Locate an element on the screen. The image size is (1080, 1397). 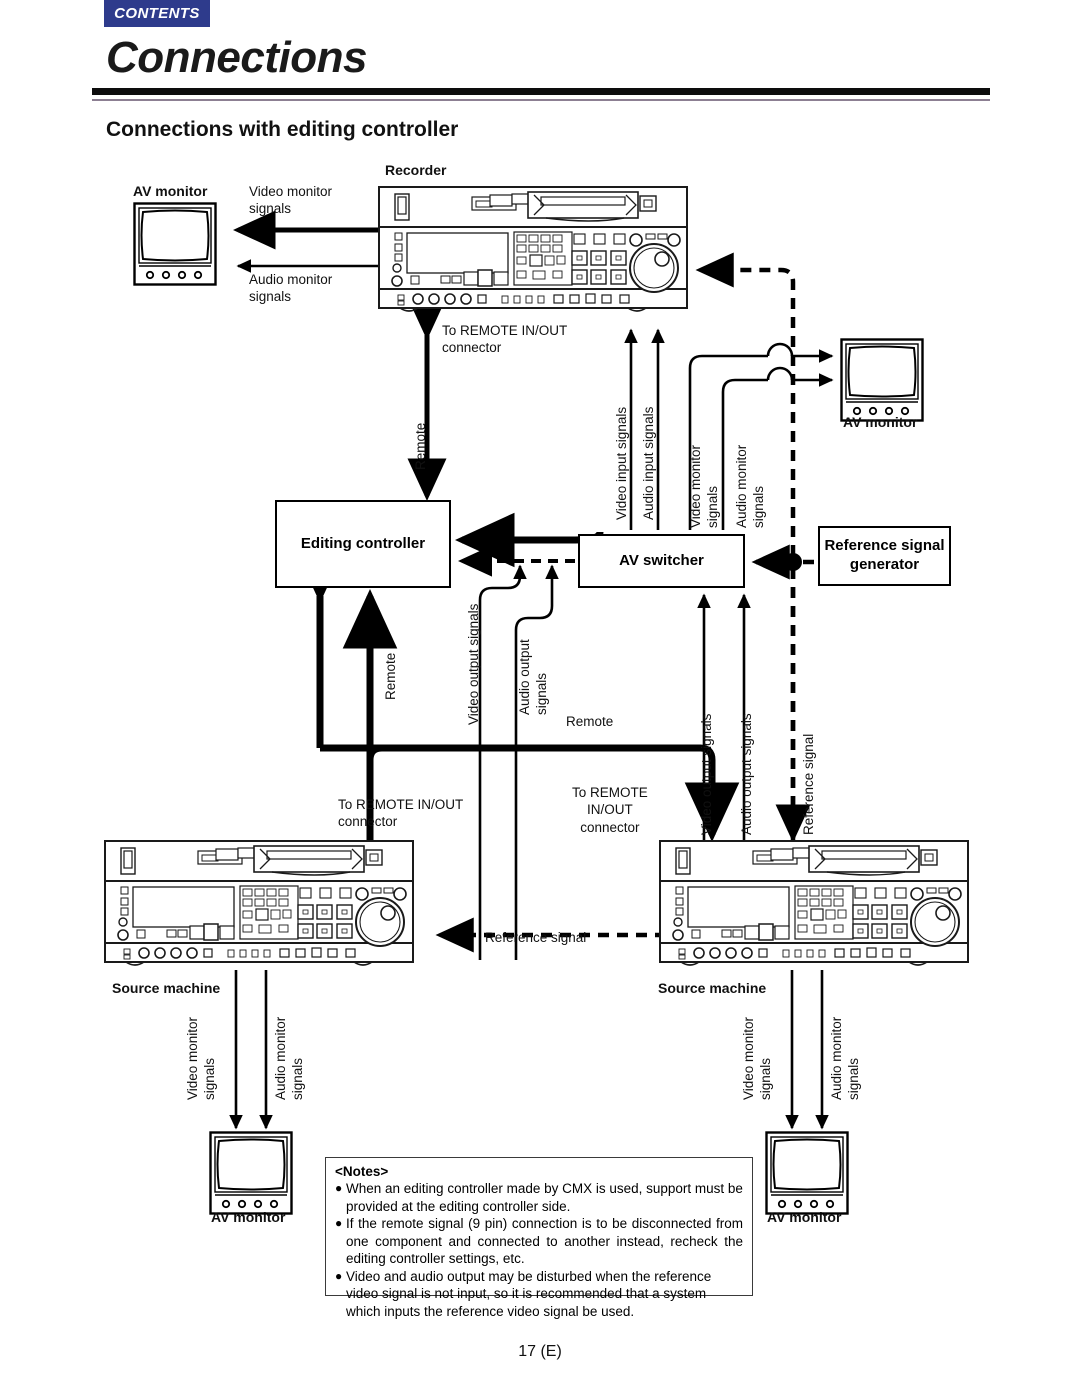
page-number: 17 (E) is located at coordinates (540, 1351).